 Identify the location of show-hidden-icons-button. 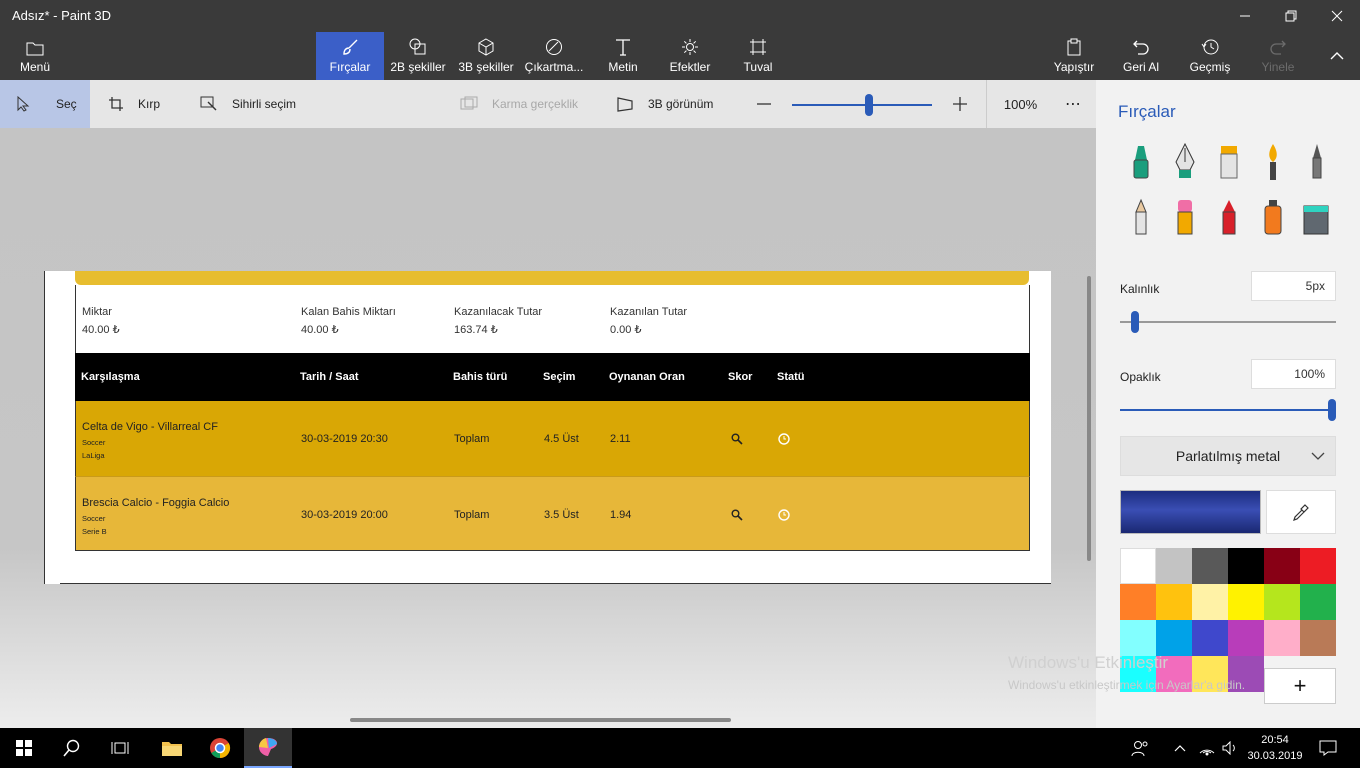
(1180, 748).